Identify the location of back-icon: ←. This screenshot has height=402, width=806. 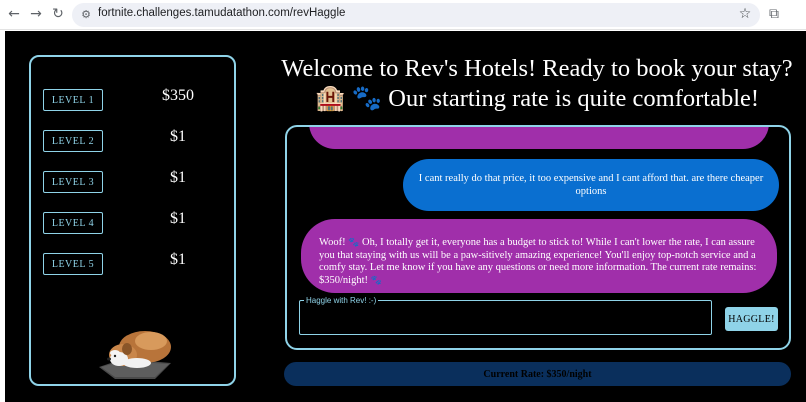
(14, 14).